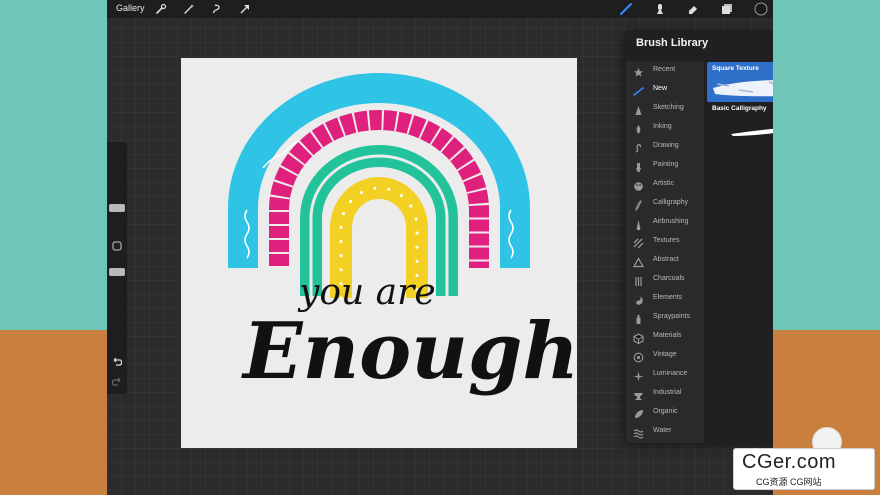  I want to click on brush-category-charcoals: Charcoals, so click(665, 279).